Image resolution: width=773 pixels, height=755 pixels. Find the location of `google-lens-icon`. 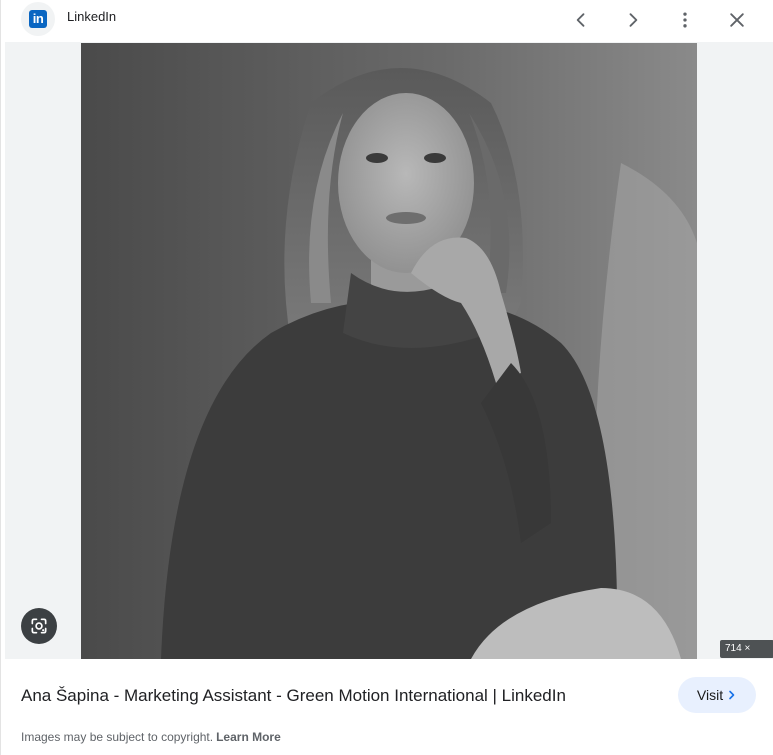

google-lens-icon is located at coordinates (39, 626).